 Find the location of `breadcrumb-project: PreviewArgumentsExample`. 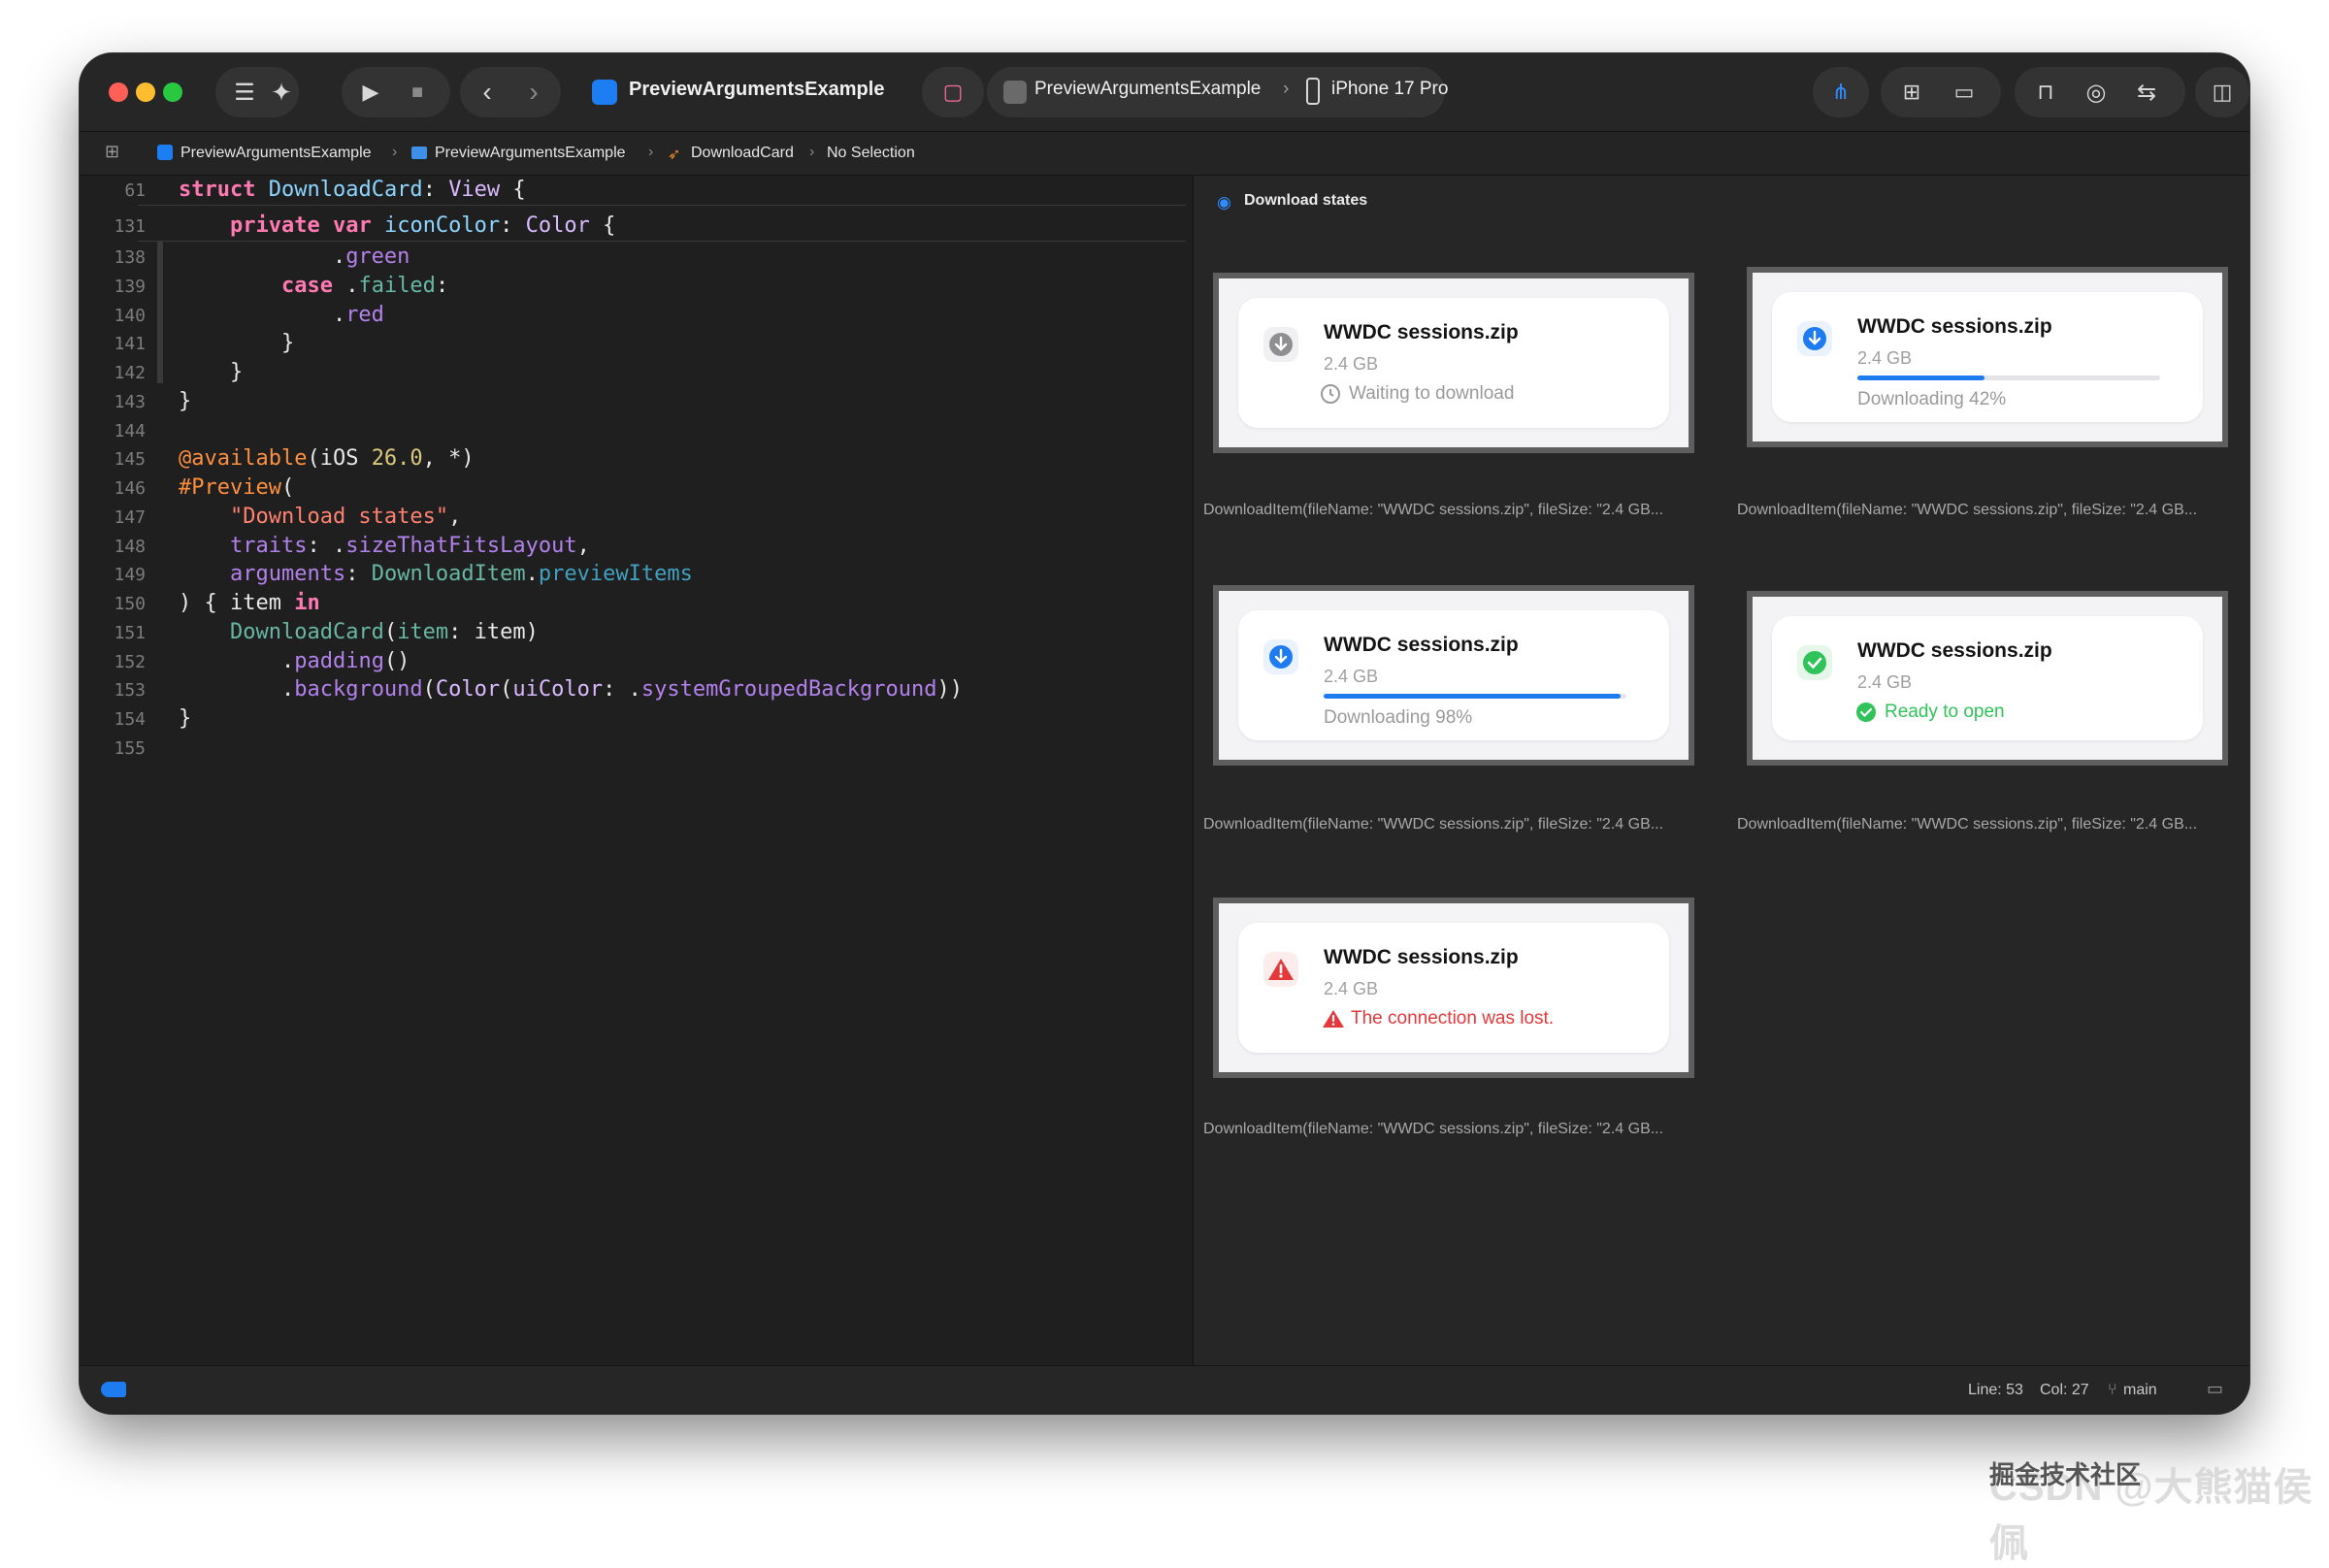

breadcrumb-project: PreviewArgumentsExample is located at coordinates (276, 153).